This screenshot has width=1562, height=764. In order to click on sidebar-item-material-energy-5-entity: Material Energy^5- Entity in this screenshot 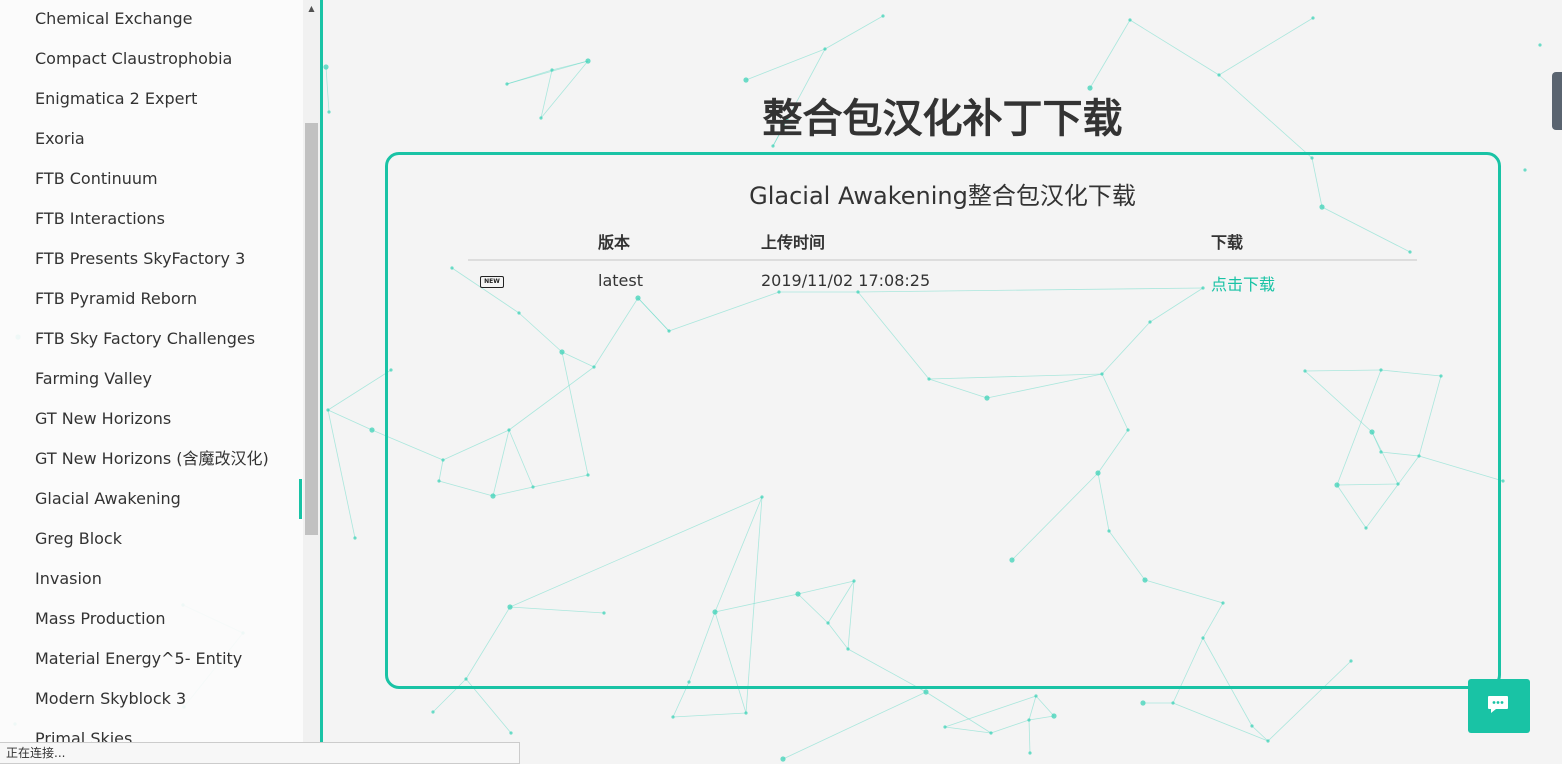, I will do `click(138, 660)`.